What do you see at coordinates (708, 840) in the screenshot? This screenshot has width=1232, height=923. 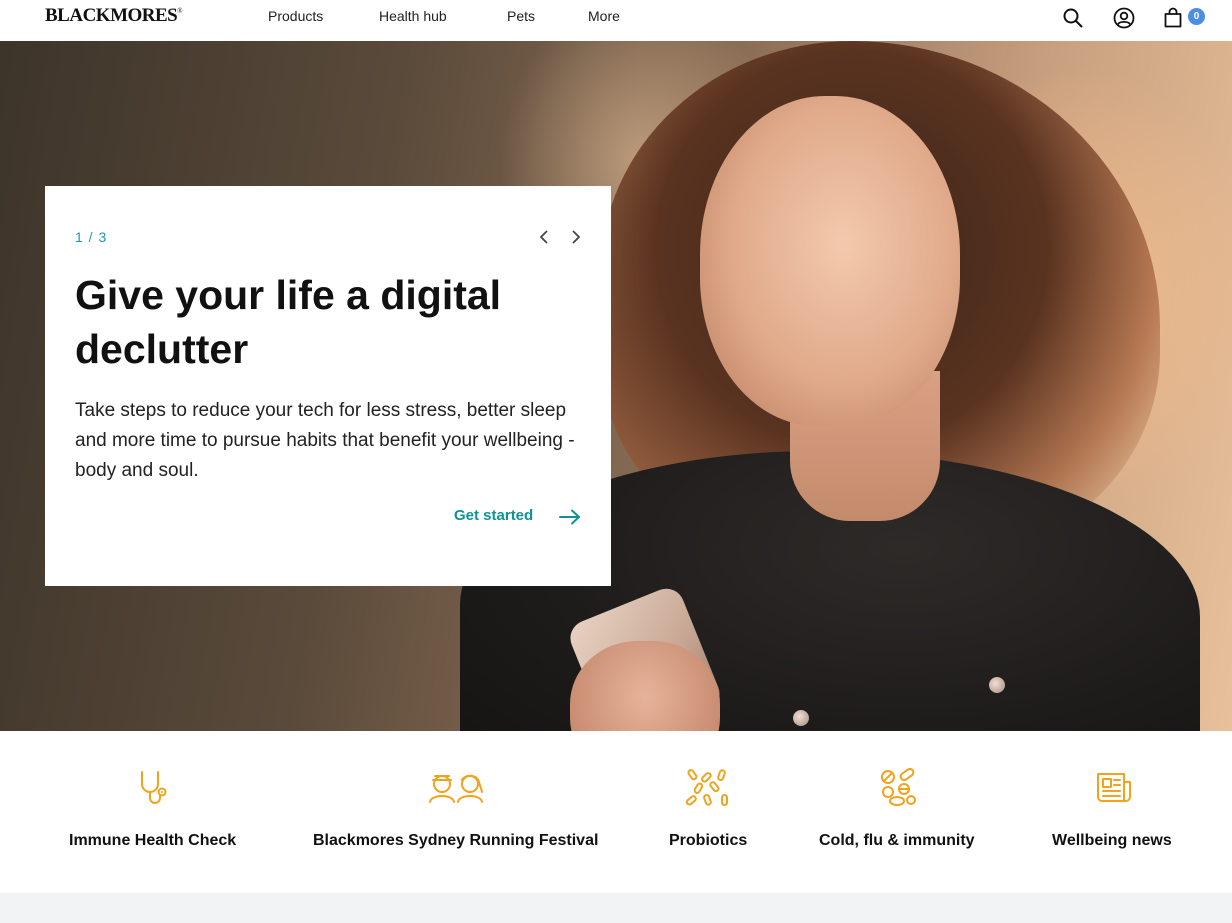 I see `quick-link-label: Probiotics` at bounding box center [708, 840].